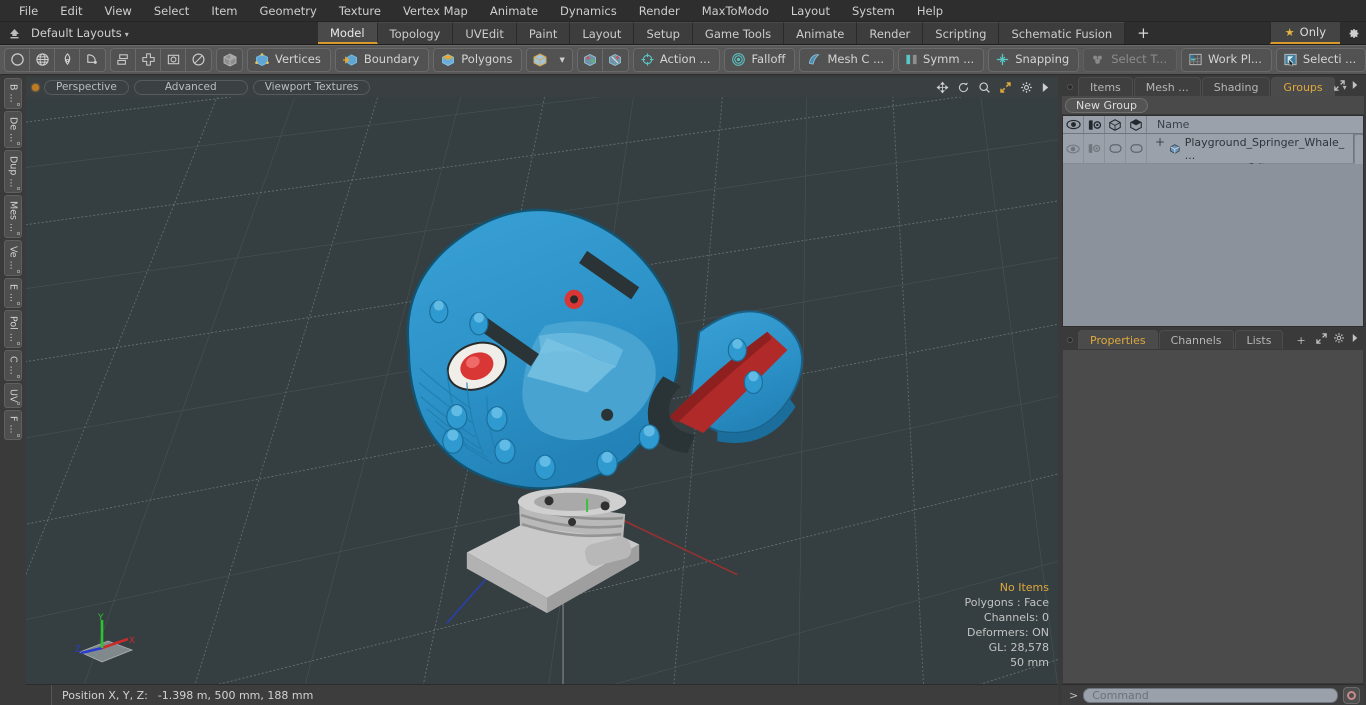  What do you see at coordinates (1070, 339) in the screenshot?
I see `properties-menu-dot-icon` at bounding box center [1070, 339].